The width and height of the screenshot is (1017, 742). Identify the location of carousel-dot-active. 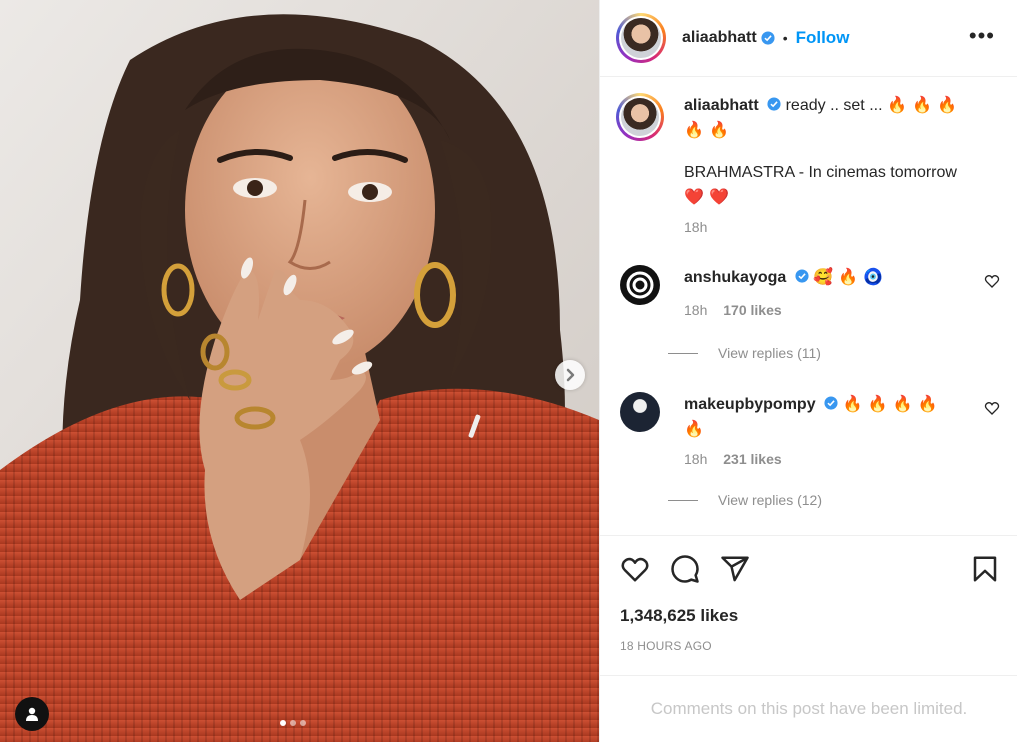
(283, 723).